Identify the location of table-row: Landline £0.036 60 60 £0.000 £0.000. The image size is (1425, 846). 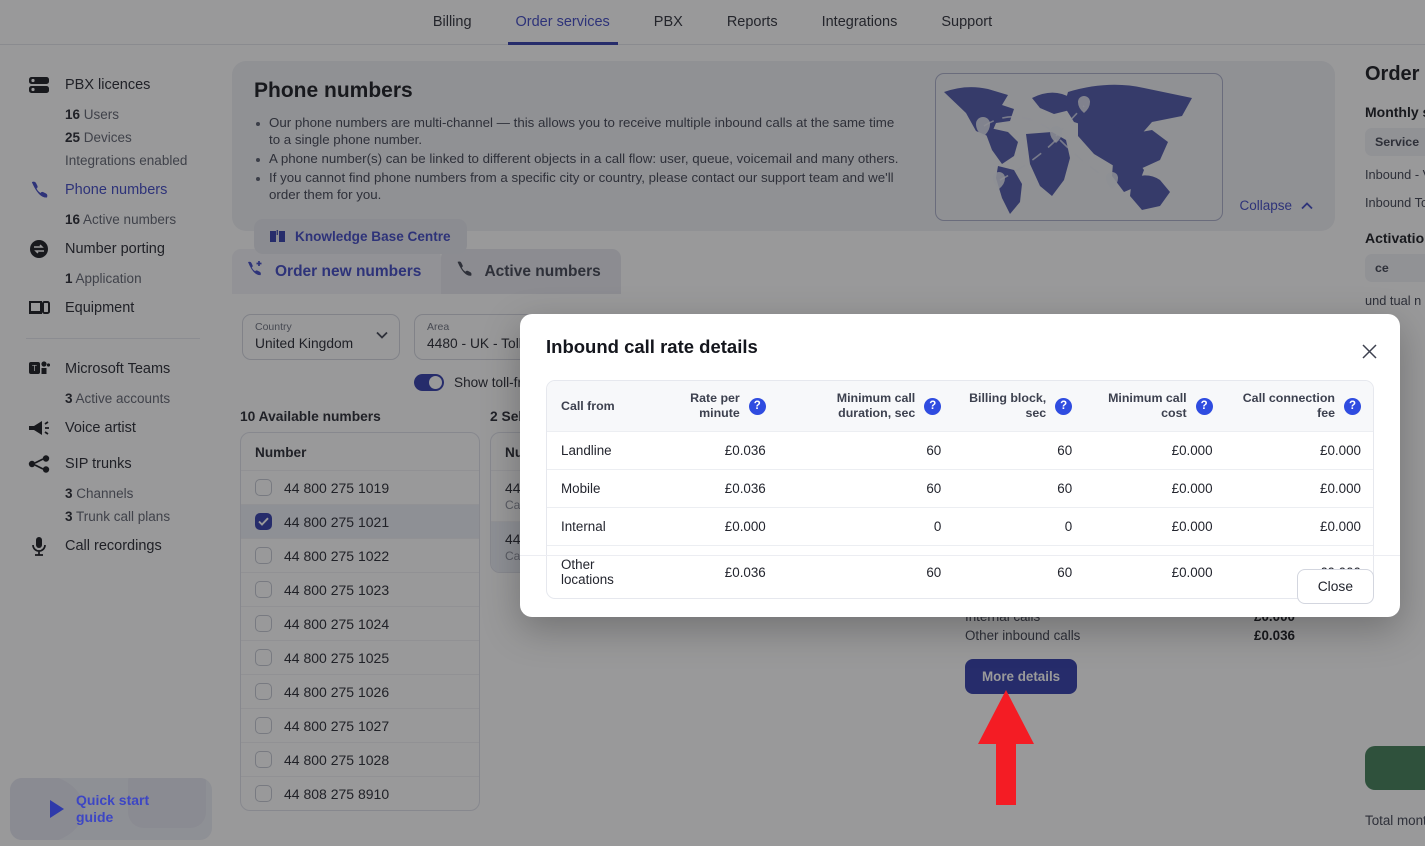
(960, 450).